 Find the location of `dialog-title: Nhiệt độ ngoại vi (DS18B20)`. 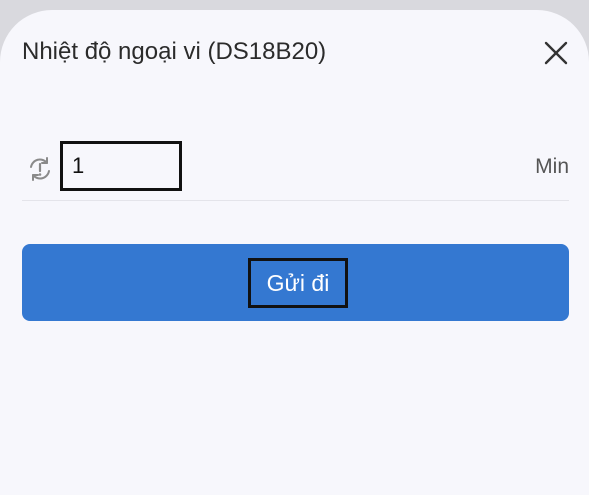

dialog-title: Nhiệt độ ngoại vi (DS18B20) is located at coordinates (174, 51).